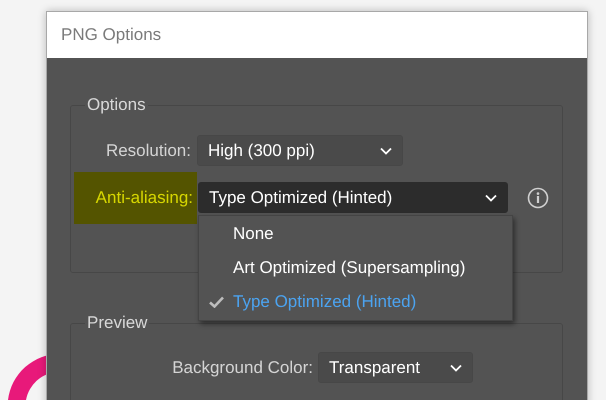 This screenshot has height=400, width=606. What do you see at coordinates (147, 151) in the screenshot?
I see `field-label: Resolution:` at bounding box center [147, 151].